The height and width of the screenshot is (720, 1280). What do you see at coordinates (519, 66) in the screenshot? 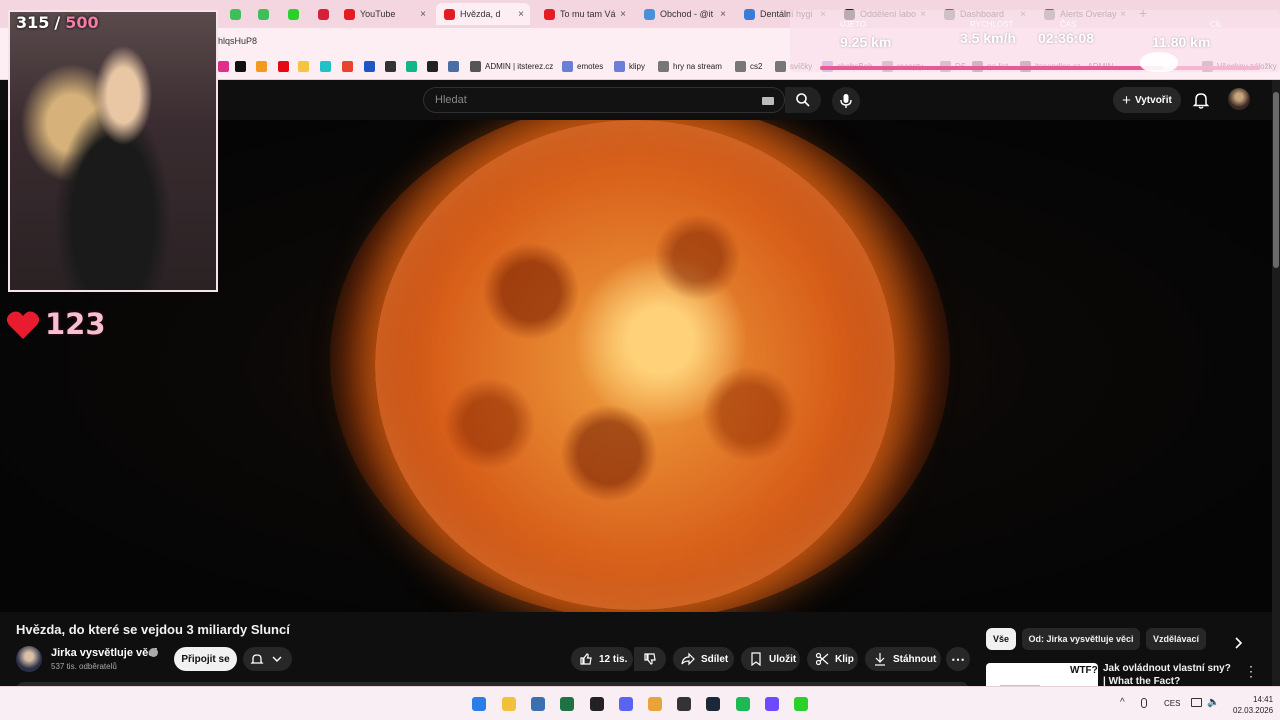
I see `bookmark-label: ADMIN | itsterez.cz` at bounding box center [519, 66].